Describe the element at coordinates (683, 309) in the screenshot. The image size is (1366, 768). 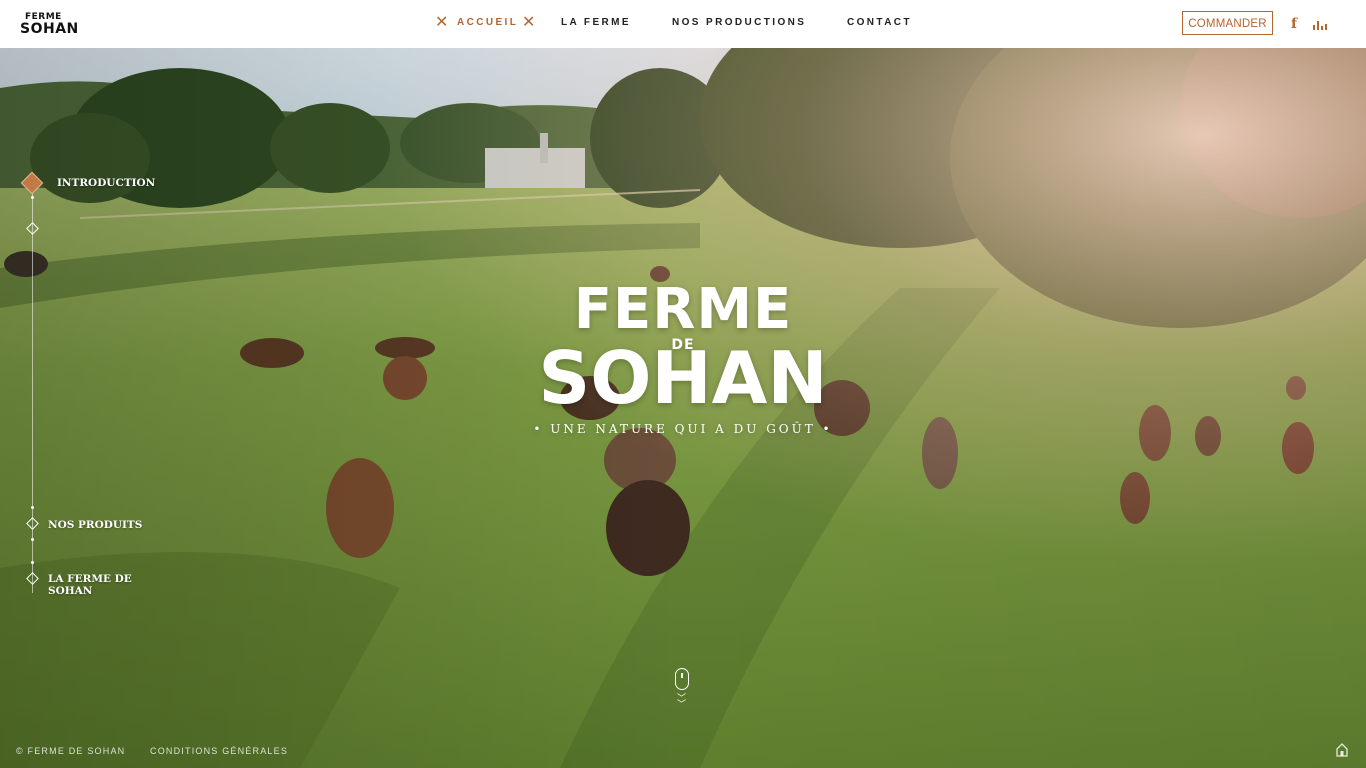
I see `title-ferme: FERME` at that location.